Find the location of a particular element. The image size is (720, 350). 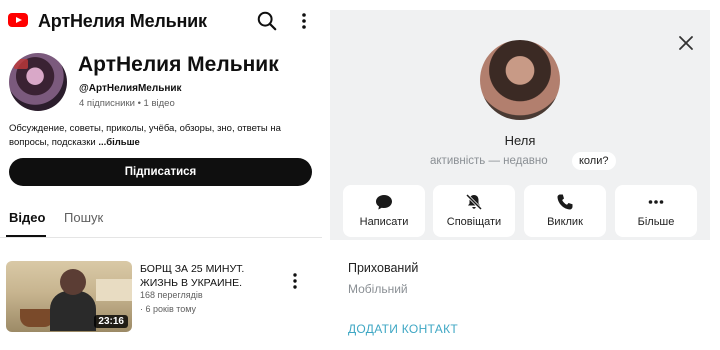

notify-label: Сповіщати is located at coordinates (474, 222).